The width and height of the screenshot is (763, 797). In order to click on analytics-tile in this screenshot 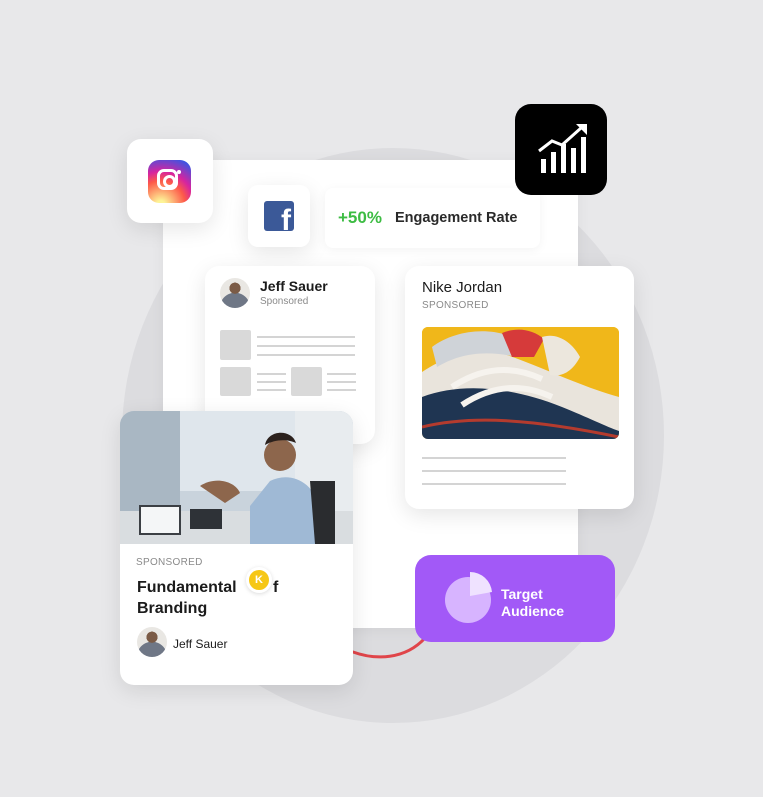, I will do `click(561, 149)`.